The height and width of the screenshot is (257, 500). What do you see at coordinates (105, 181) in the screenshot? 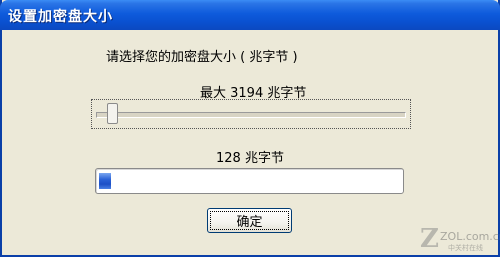
I see `progress-fill` at bounding box center [105, 181].